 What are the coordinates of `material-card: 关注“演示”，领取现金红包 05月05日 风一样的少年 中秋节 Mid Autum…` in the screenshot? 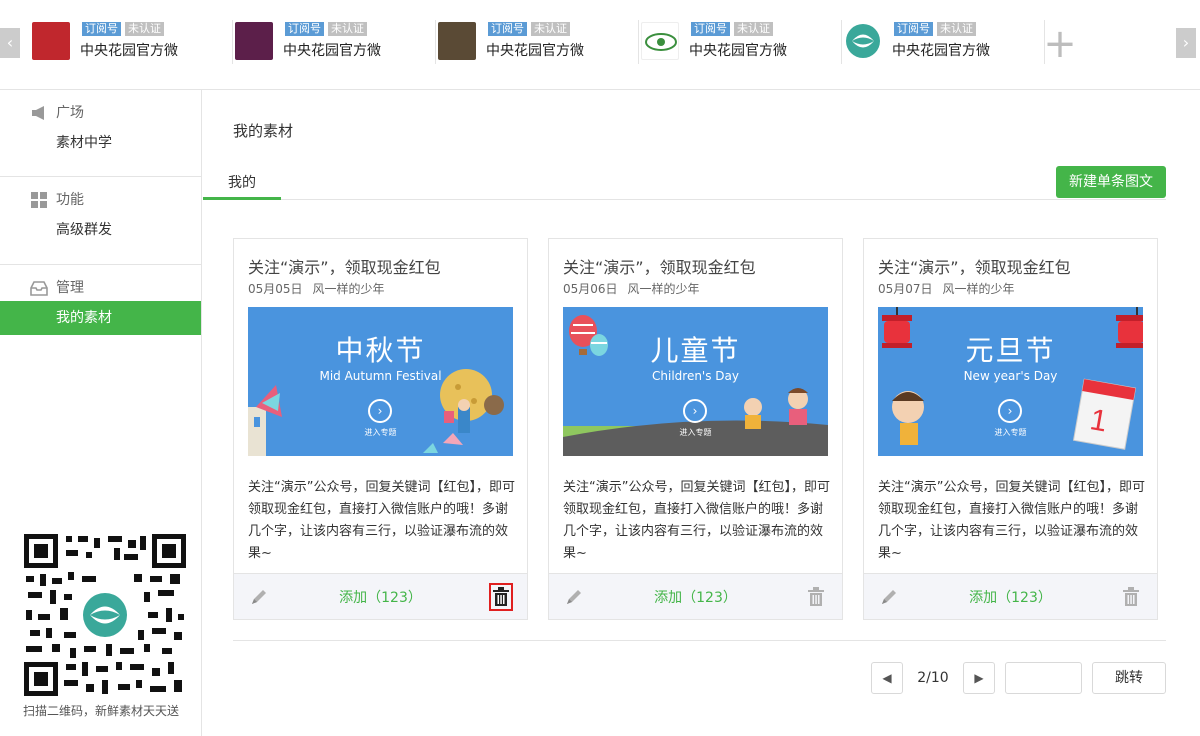 It's located at (380, 429).